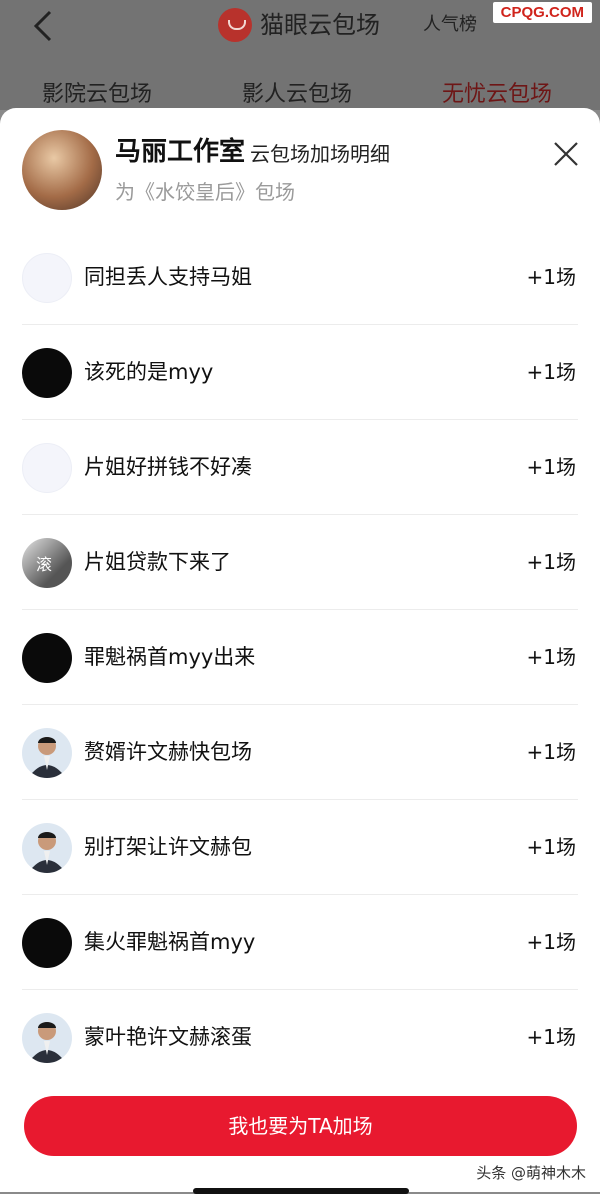  What do you see at coordinates (300, 55) in the screenshot?
I see `app-header: 猫眼云包场 人气榜 CPQG.COM 影院云包场 影人云包场 无忧云包场` at bounding box center [300, 55].